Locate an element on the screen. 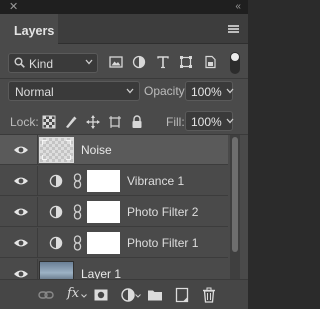 The width and height of the screenshot is (320, 309). opacity-label: Opacity: is located at coordinates (166, 91).